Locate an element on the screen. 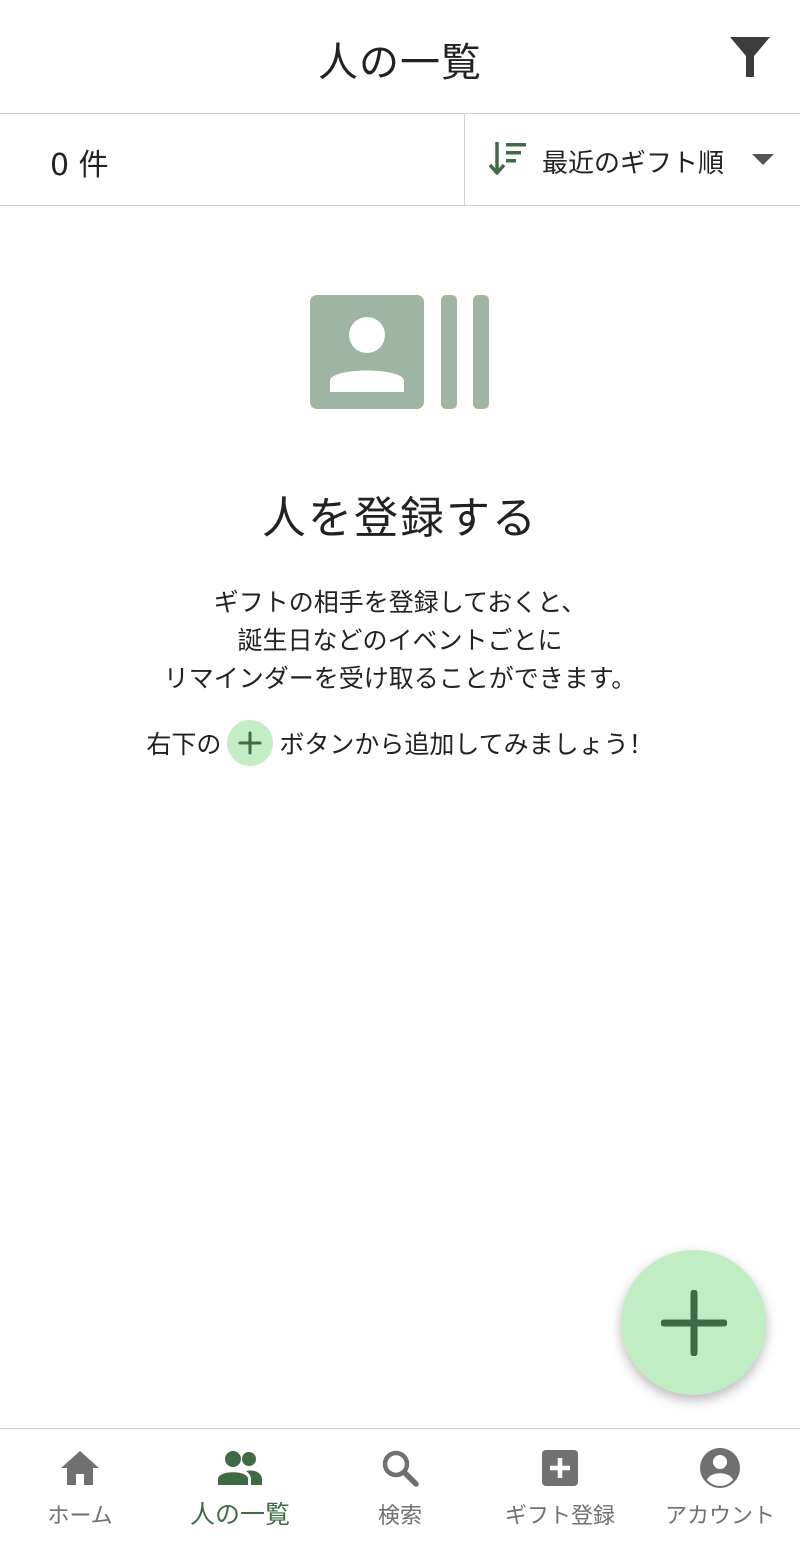  contacts-icon is located at coordinates (399, 352).